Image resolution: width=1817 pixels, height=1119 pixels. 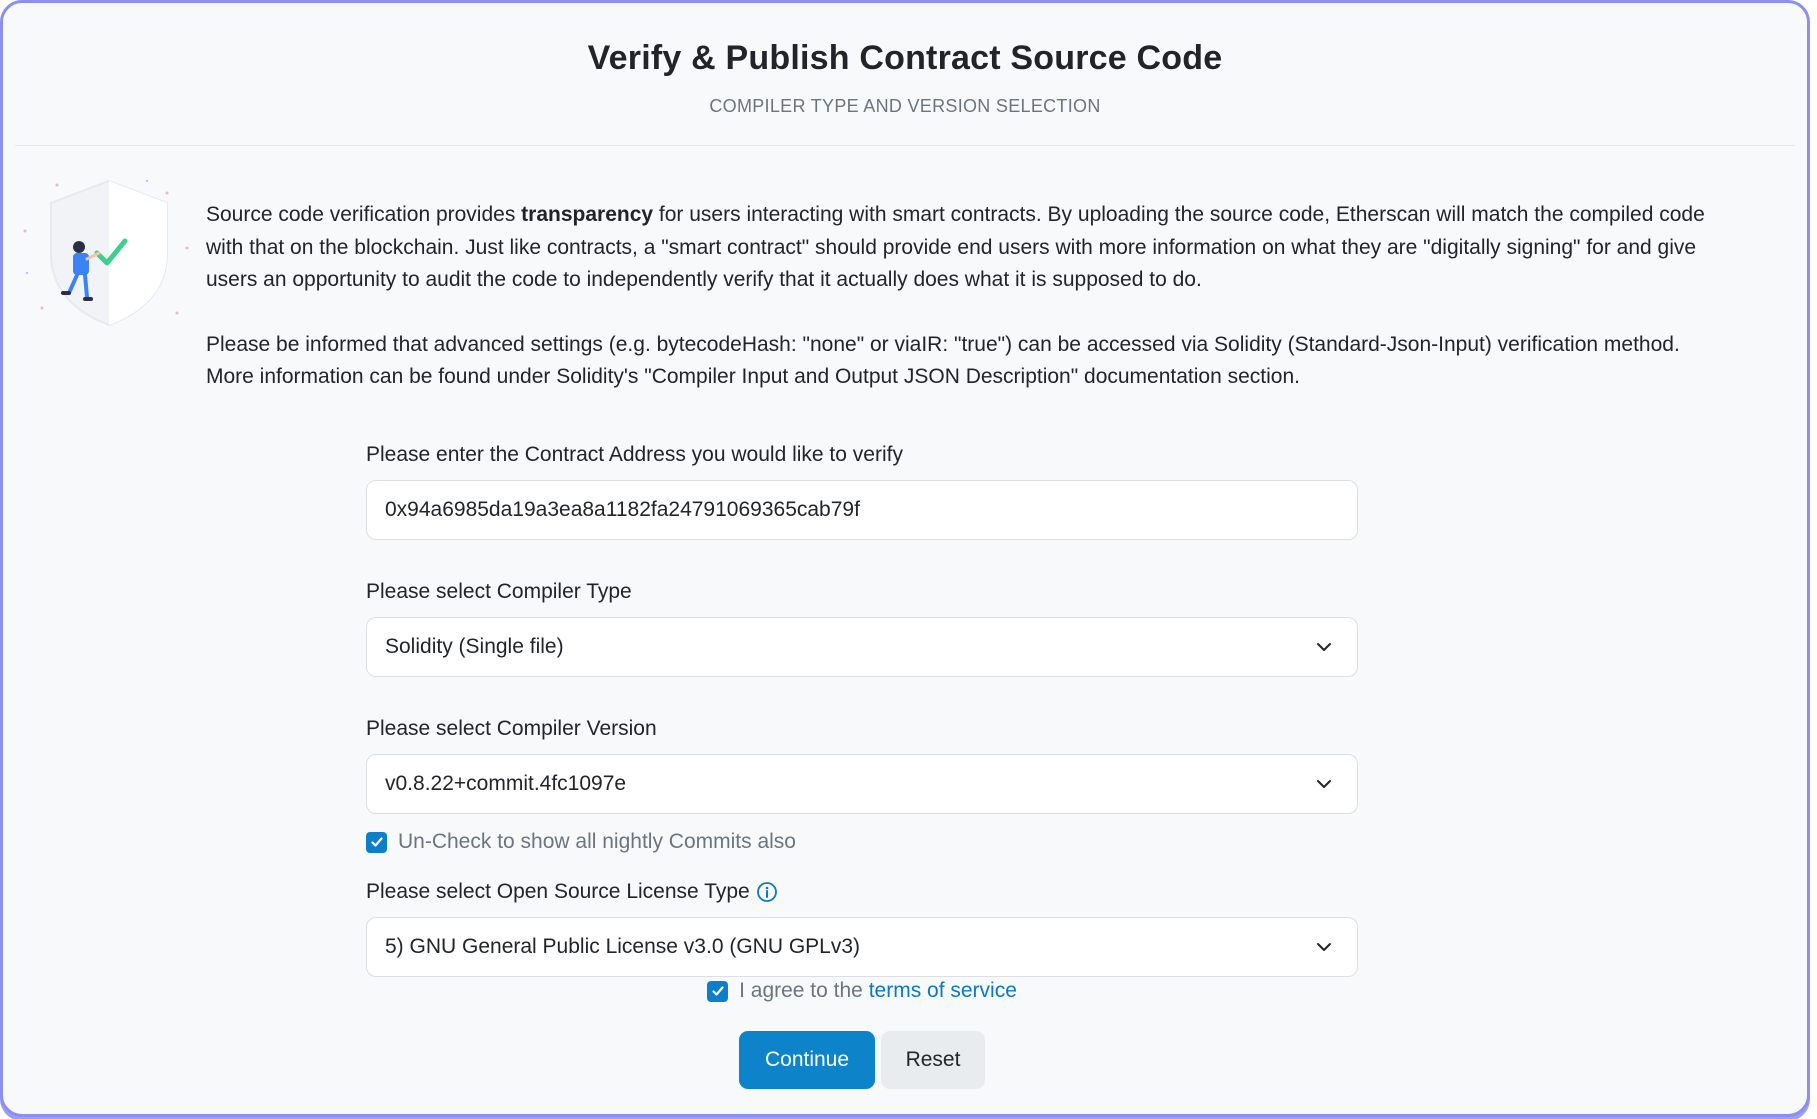 I want to click on terms-agree-label: I agree to the terms of service, so click(x=878, y=991).